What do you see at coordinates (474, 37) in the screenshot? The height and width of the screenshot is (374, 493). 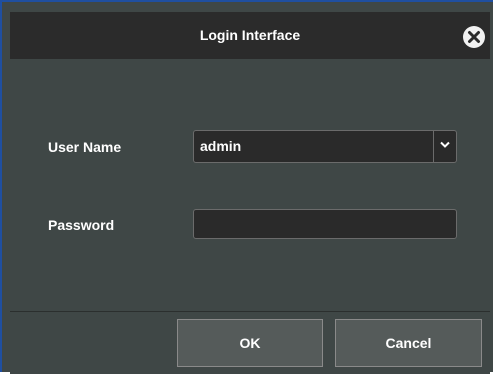 I see `close-icon` at bounding box center [474, 37].